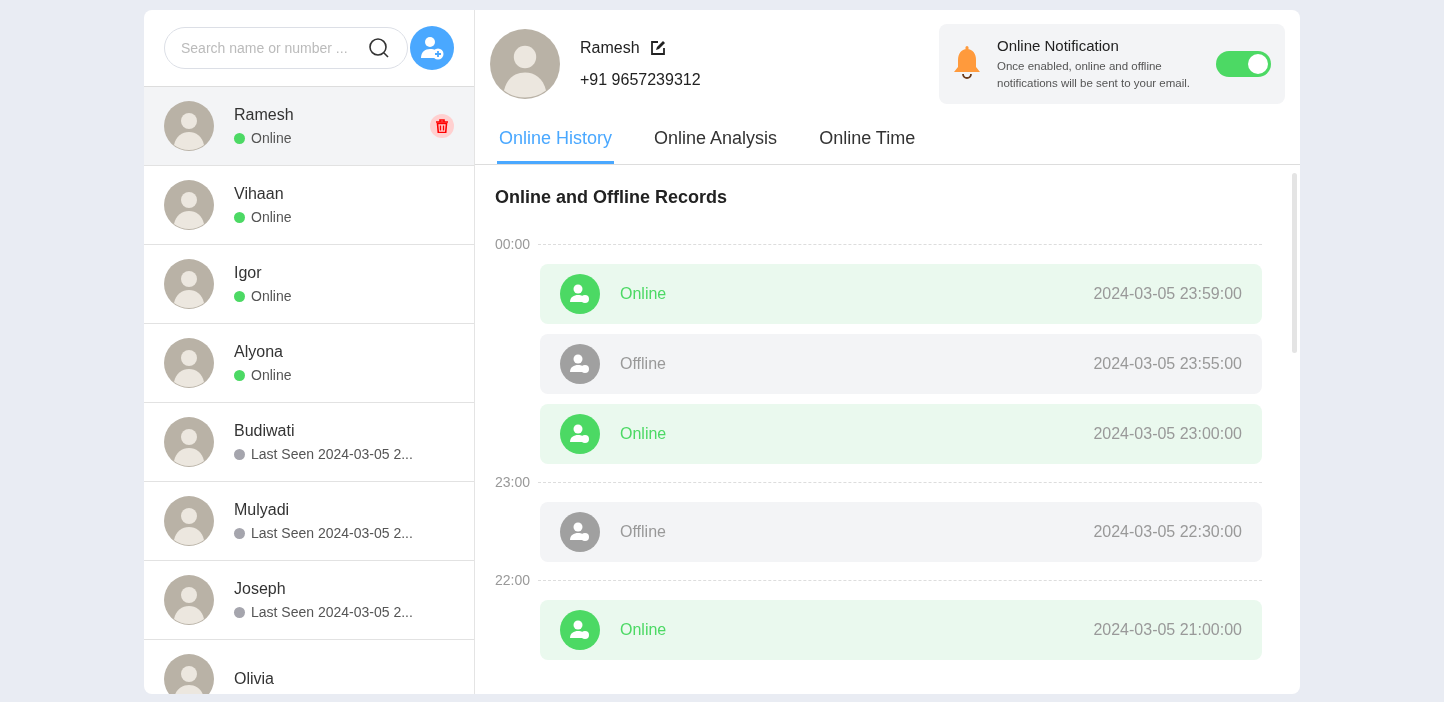 The width and height of the screenshot is (1444, 702). I want to click on record-time: 2024-03-05 21:00:00, so click(1167, 630).